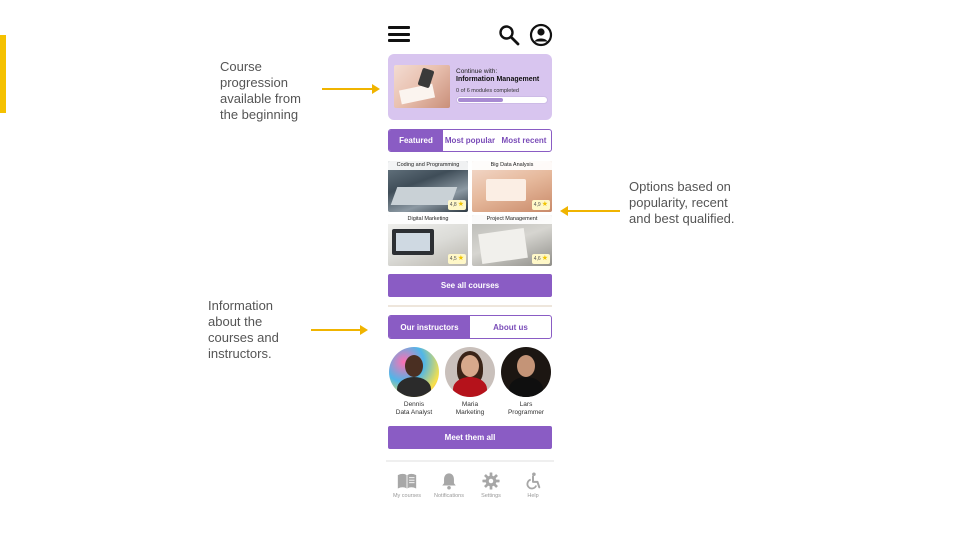 Image resolution: width=960 pixels, height=540 pixels. I want to click on course-filter-tabs: Featured Most popular Most recent, so click(470, 140).